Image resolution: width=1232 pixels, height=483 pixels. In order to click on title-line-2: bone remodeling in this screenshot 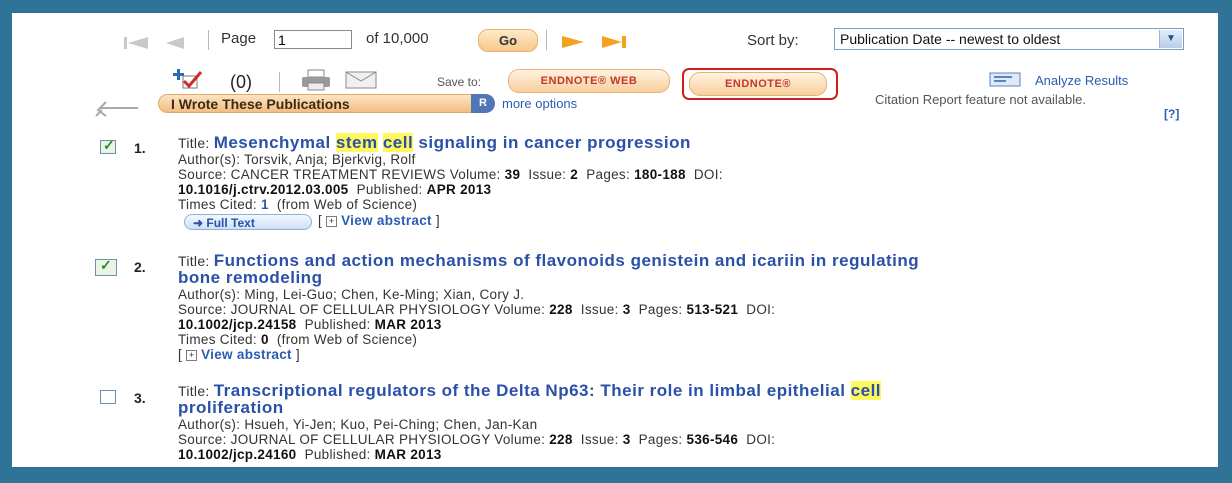, I will do `click(250, 278)`.